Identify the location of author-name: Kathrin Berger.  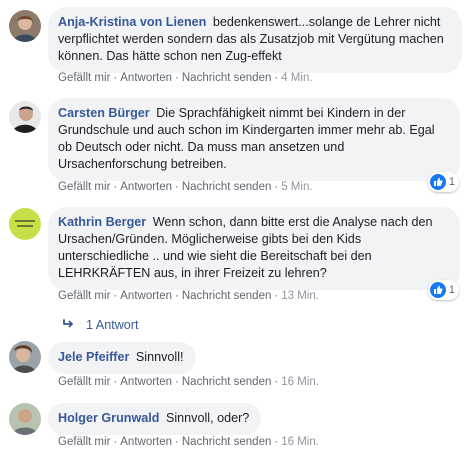
(102, 222).